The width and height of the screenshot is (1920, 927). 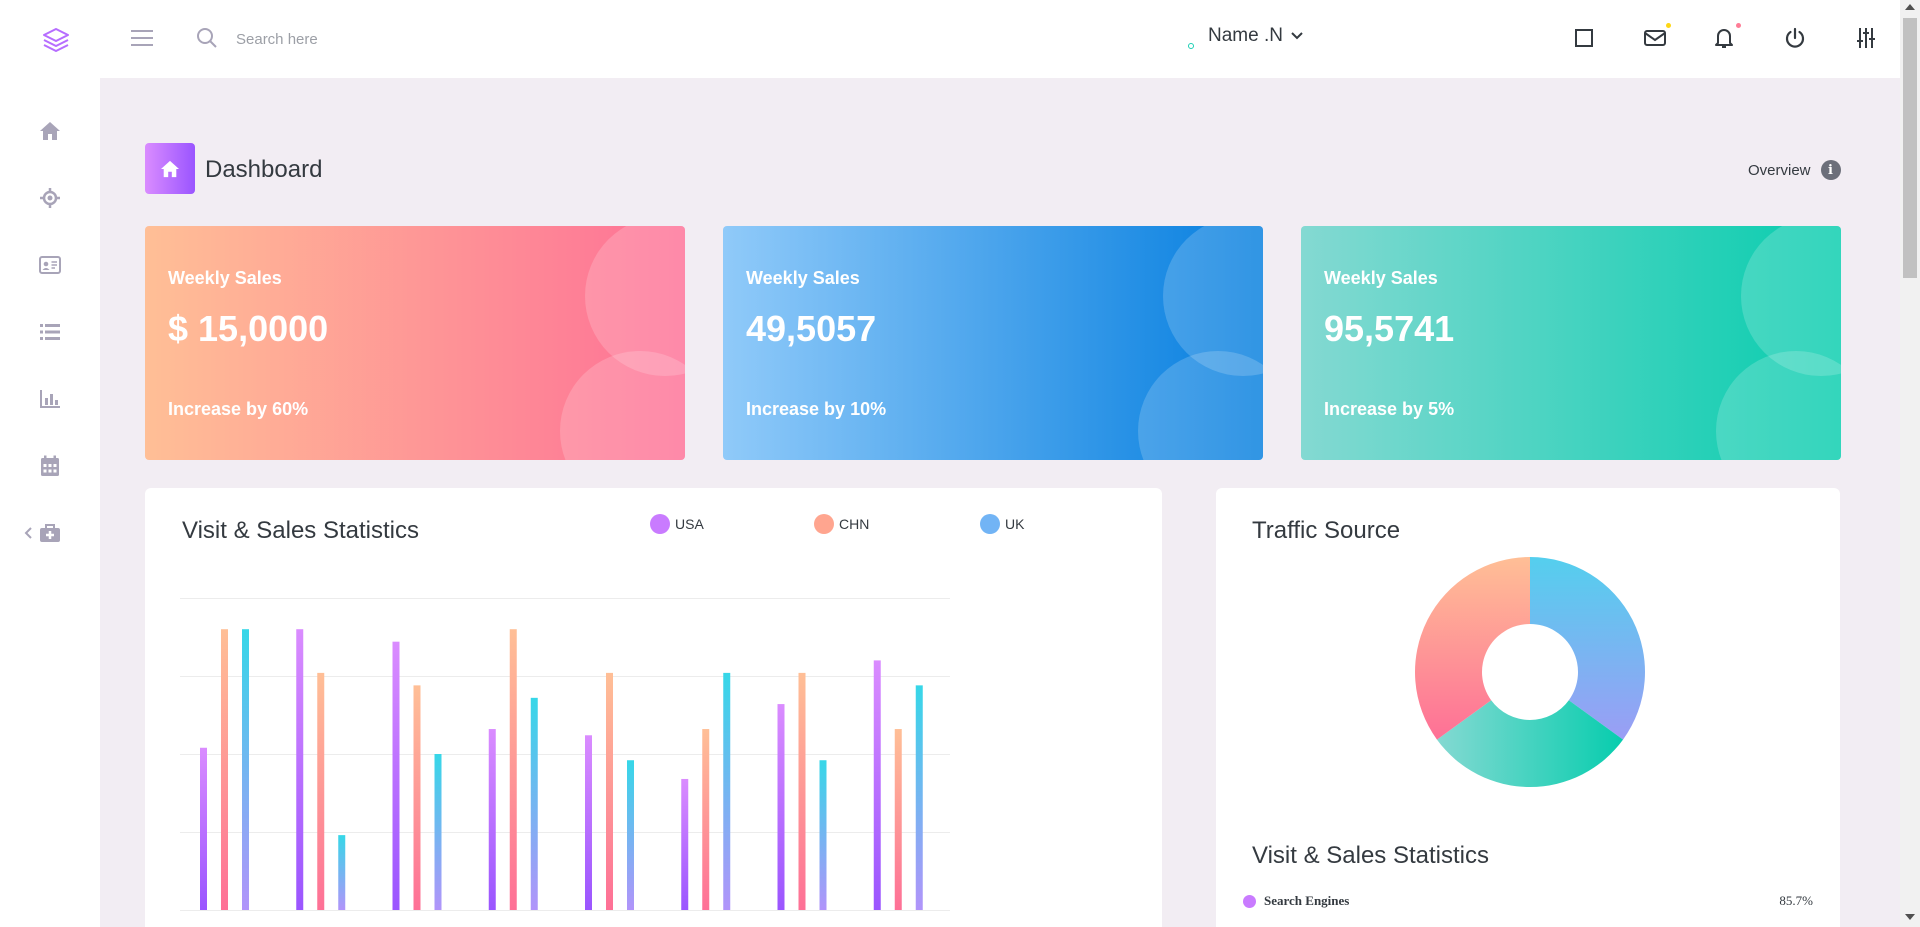 What do you see at coordinates (50, 198) in the screenshot?
I see `crosshair-icon` at bounding box center [50, 198].